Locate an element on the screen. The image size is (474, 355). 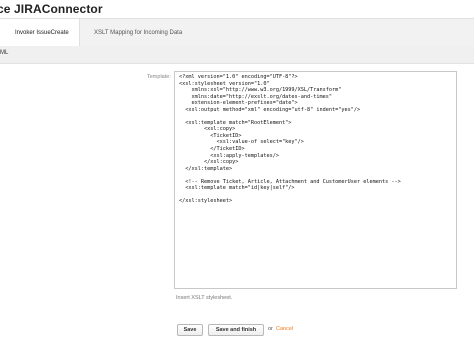
section-title: ML is located at coordinates (4, 53).